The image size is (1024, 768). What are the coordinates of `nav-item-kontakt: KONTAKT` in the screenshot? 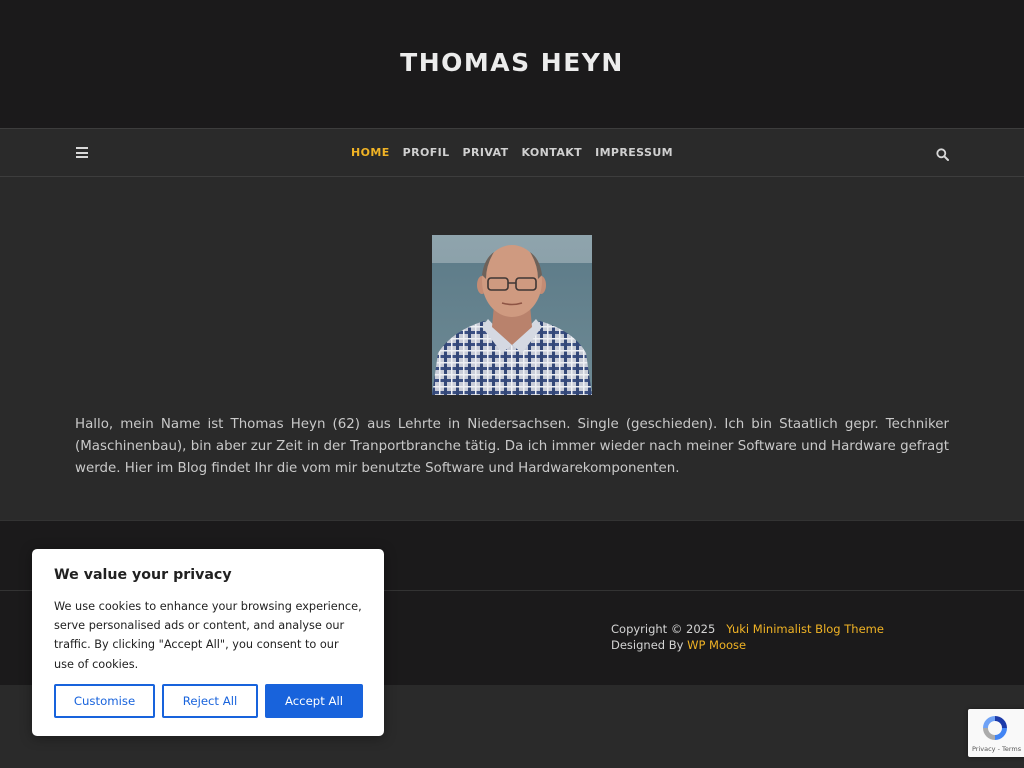 It's located at (552, 152).